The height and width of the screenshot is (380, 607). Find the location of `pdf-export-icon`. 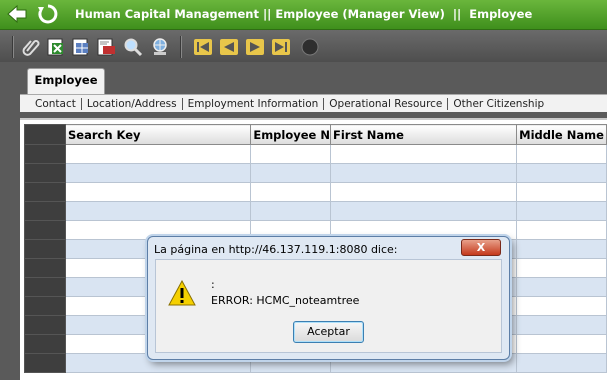

pdf-export-icon is located at coordinates (106, 47).